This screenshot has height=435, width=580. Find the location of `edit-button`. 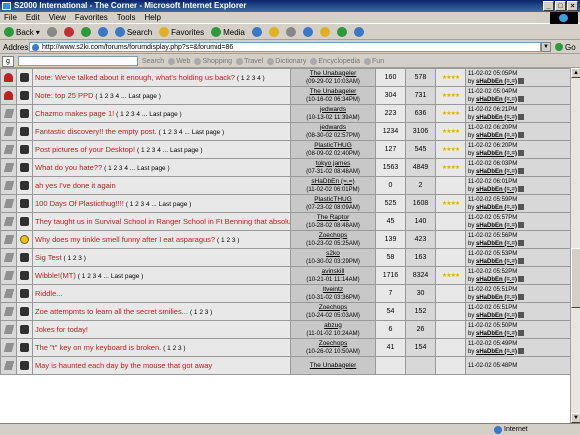

edit-button is located at coordinates (308, 32).